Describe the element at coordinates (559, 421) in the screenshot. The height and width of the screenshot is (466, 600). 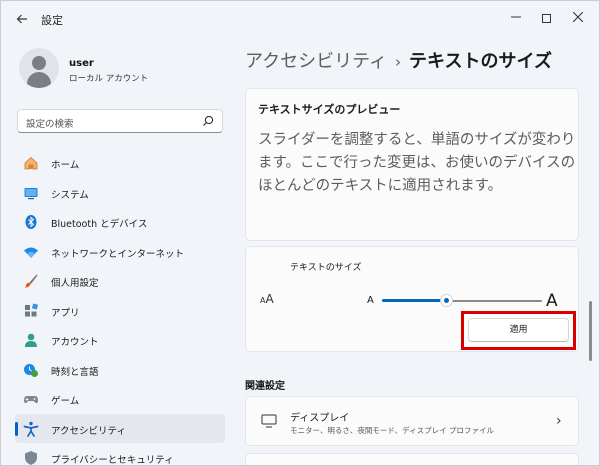
I see `chevron-right-icon: ›` at that location.